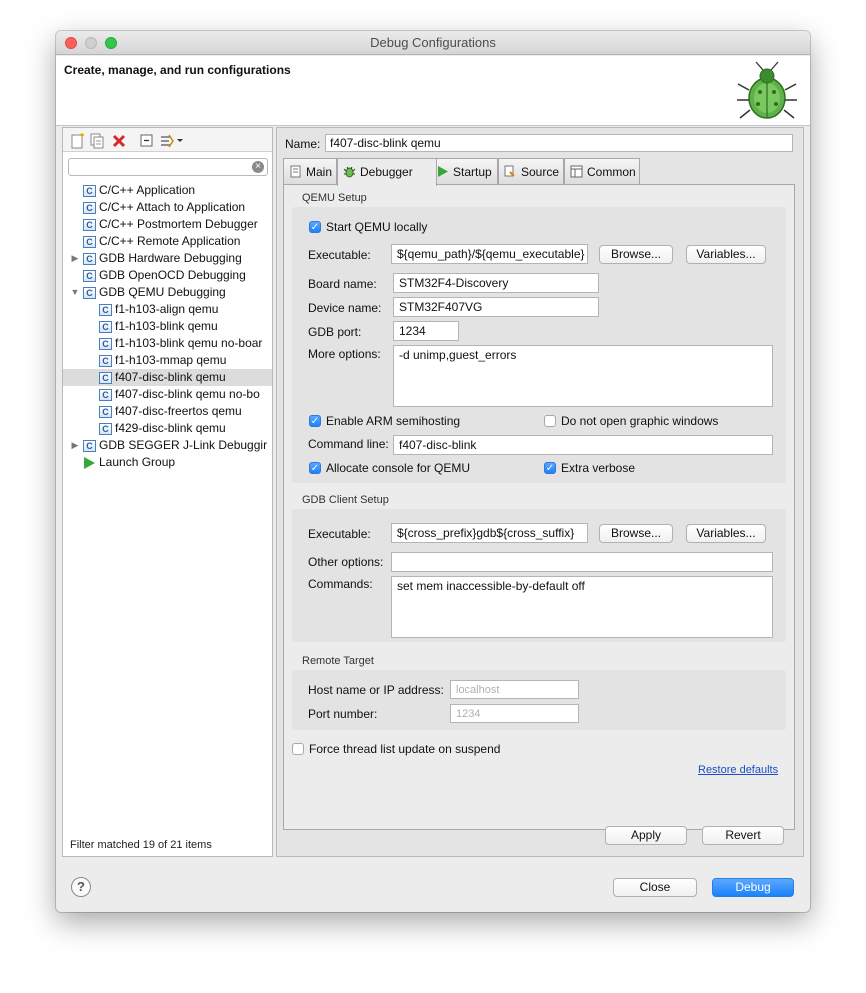 Image resolution: width=866 pixels, height=993 pixels. I want to click on tab-common: Common, so click(602, 171).